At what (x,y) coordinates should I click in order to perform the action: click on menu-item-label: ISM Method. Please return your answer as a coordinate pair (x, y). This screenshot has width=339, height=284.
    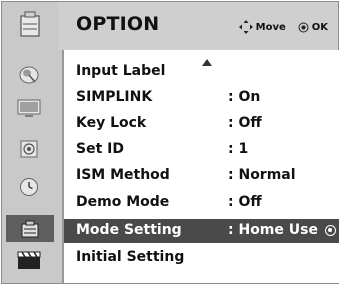
    Looking at the image, I should click on (123, 175).